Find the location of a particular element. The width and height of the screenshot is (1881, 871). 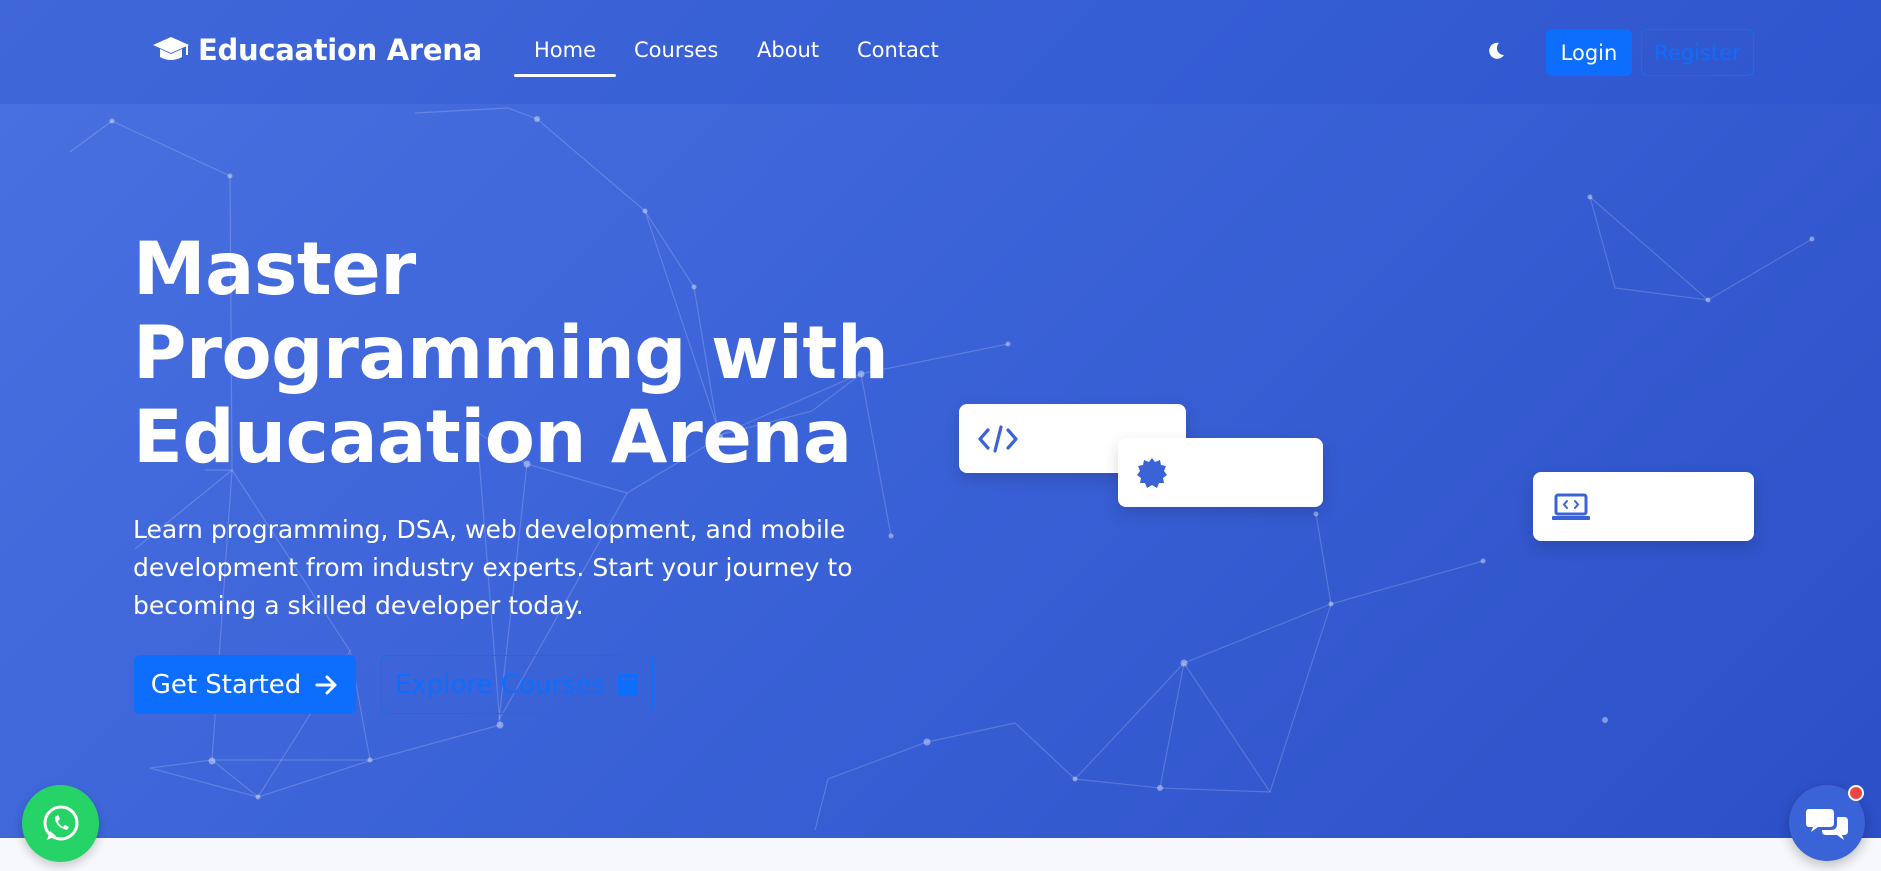

nav-link-home: Home is located at coordinates (565, 57).